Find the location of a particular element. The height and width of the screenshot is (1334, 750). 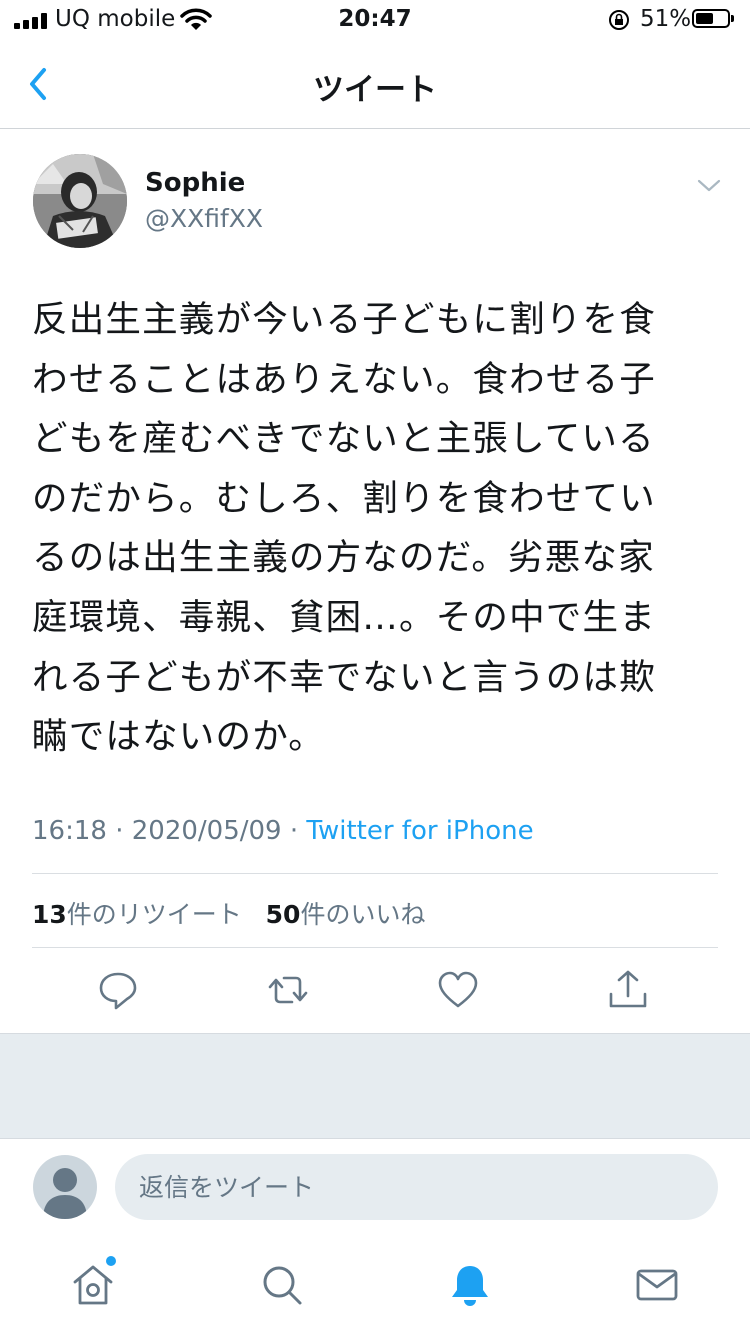

home-icon is located at coordinates (93, 1285).